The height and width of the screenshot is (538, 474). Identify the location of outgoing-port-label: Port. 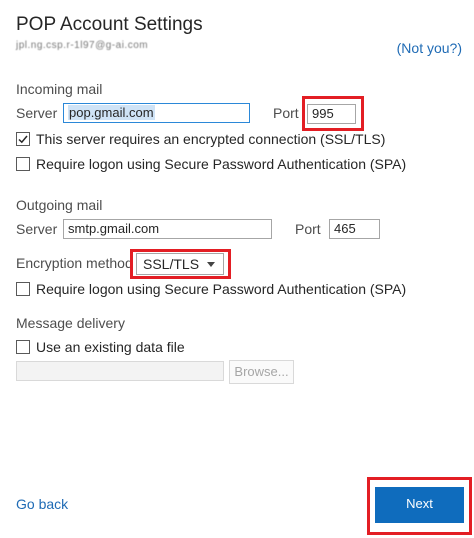
(308, 229).